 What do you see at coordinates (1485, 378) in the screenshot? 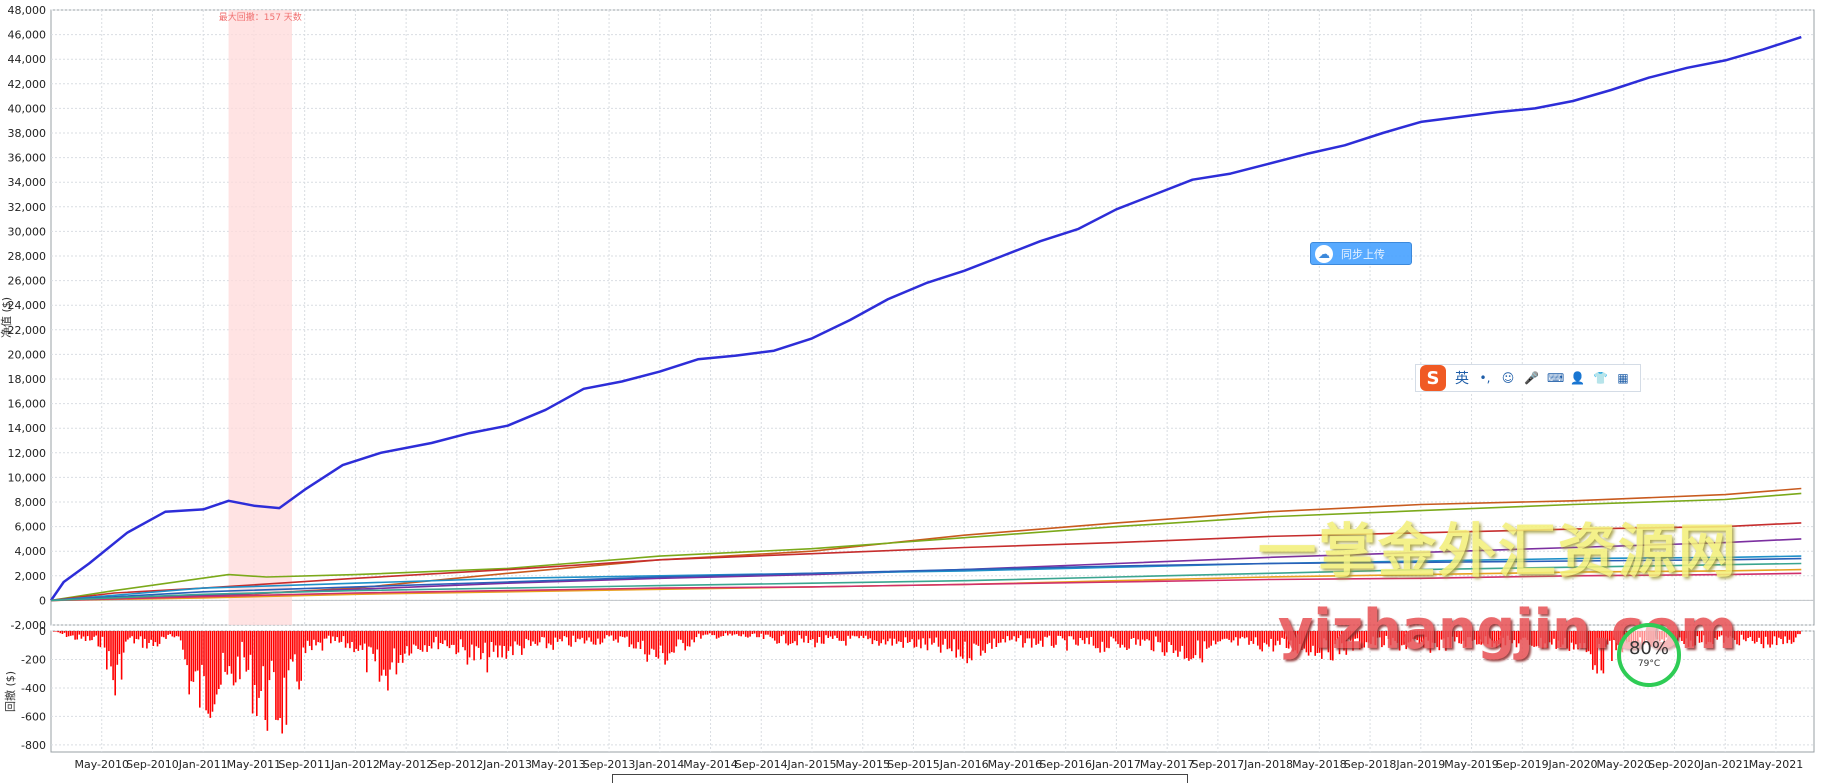
I see `punctuation-icon: •,` at bounding box center [1485, 378].